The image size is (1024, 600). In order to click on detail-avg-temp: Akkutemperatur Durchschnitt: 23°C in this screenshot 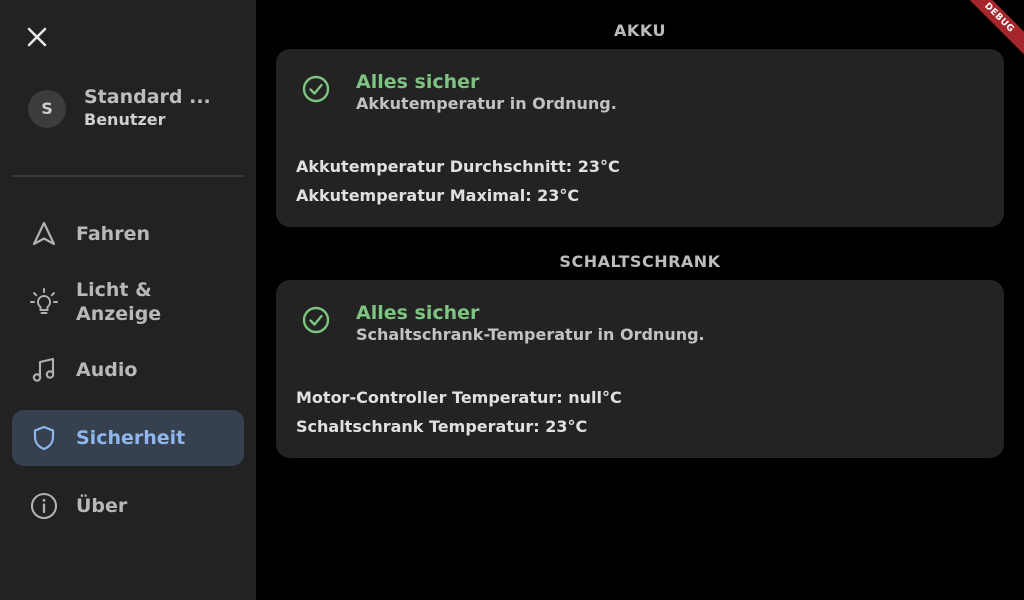, I will do `click(458, 166)`.